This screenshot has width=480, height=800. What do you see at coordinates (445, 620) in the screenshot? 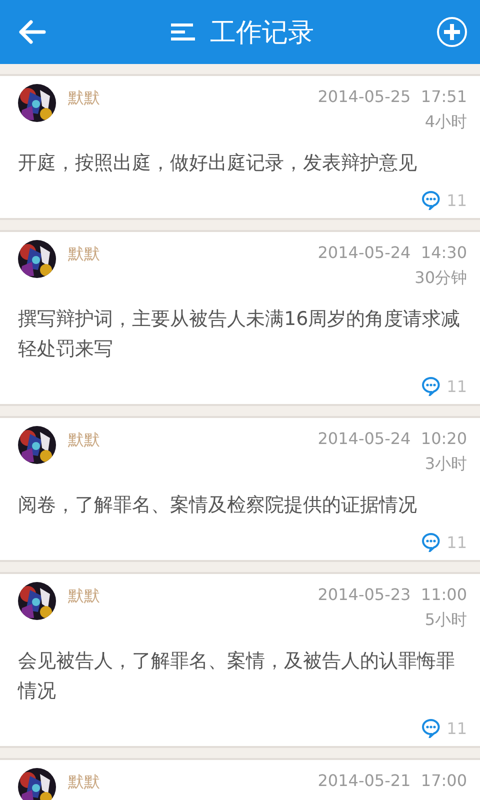
I see `record-duration: 5小时` at bounding box center [445, 620].